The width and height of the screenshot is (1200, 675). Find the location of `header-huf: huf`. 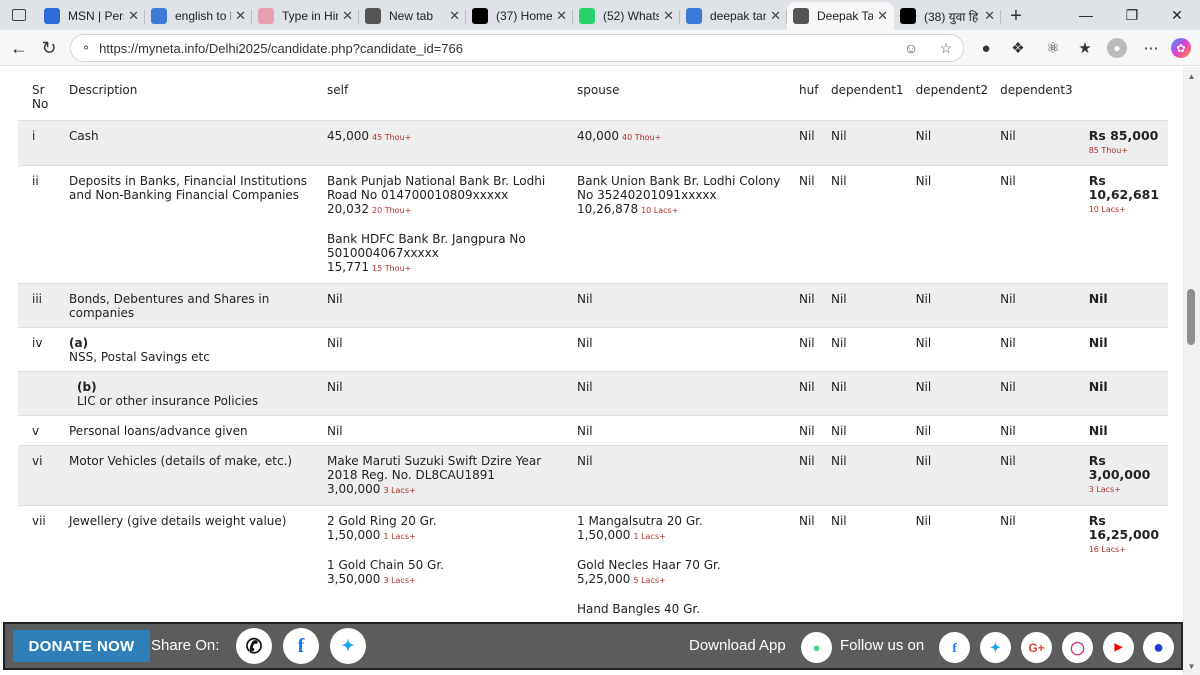

header-huf: huf is located at coordinates (809, 99).